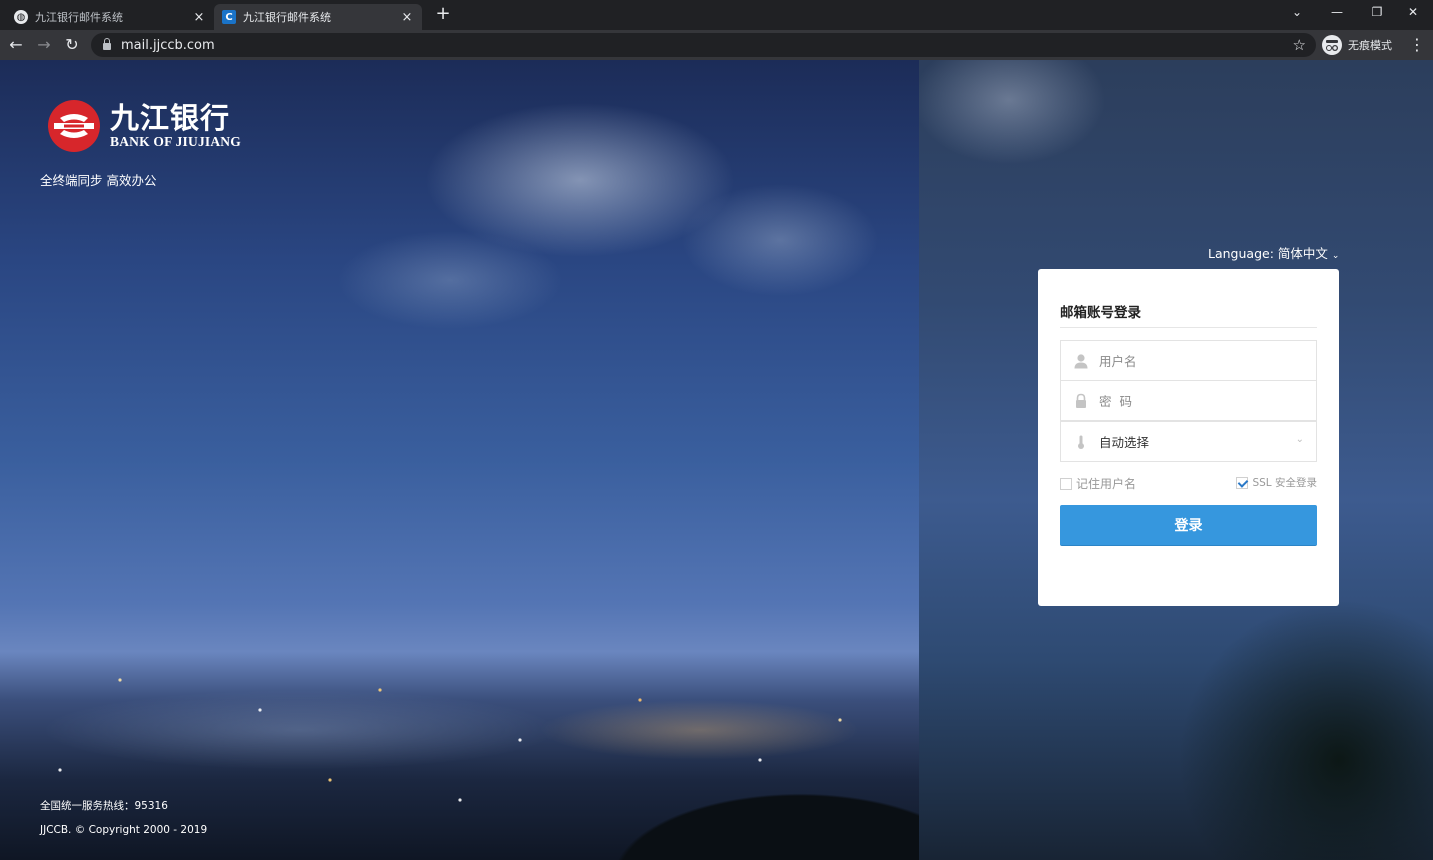 The width and height of the screenshot is (1433, 860). I want to click on password-field: 密 码, so click(1188, 400).